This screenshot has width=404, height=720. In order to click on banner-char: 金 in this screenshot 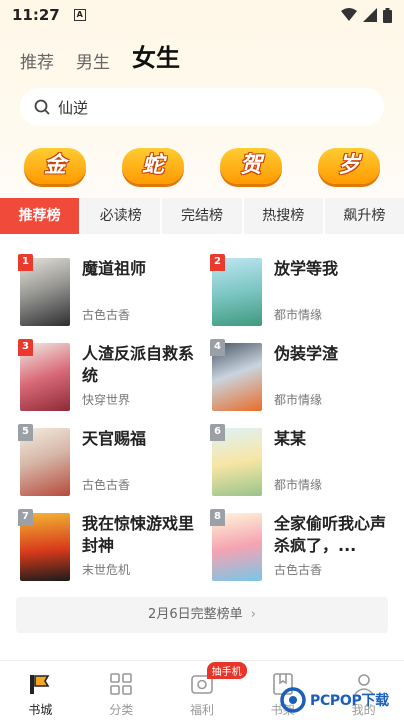, I will do `click(54, 165)`.